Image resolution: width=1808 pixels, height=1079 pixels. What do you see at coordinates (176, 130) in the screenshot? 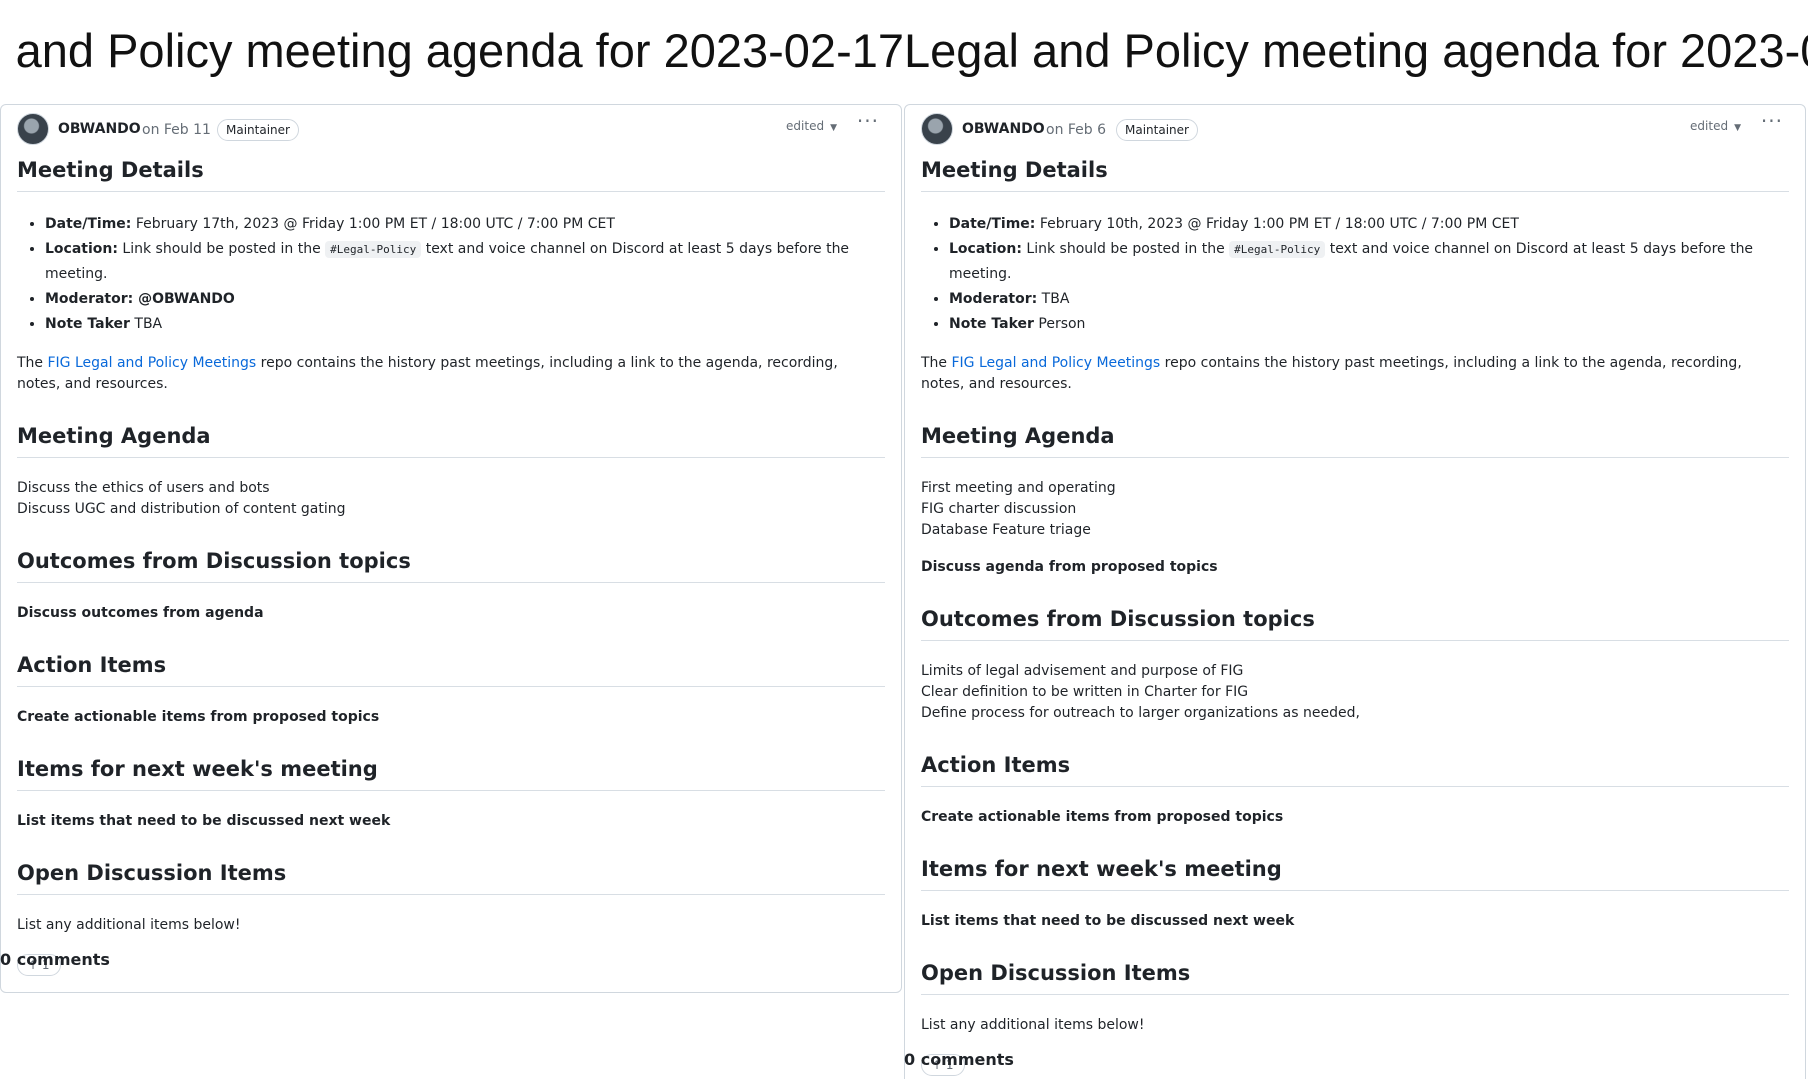
I see `post-date: on Feb 11` at bounding box center [176, 130].